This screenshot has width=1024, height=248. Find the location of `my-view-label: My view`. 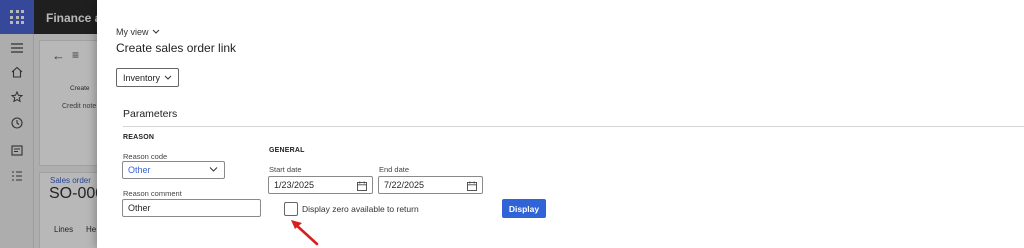

my-view-label: My view is located at coordinates (132, 32).